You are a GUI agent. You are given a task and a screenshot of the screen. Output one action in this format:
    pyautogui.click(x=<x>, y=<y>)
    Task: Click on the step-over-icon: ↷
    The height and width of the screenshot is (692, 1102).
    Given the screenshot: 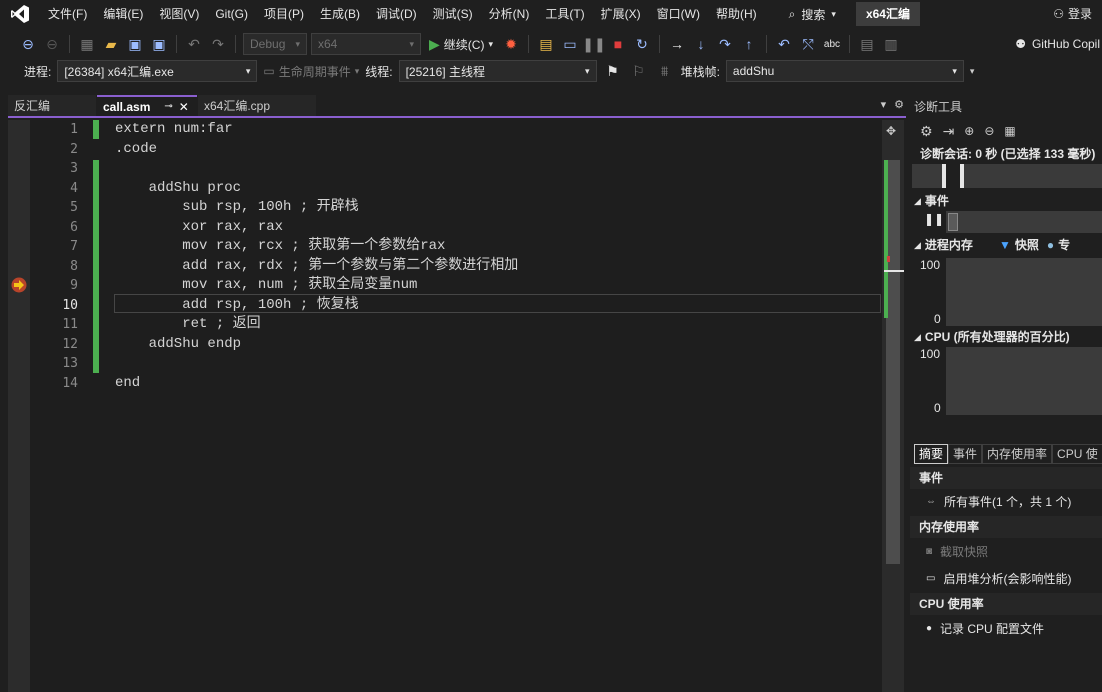 What is the action you would take?
    pyautogui.click(x=725, y=44)
    